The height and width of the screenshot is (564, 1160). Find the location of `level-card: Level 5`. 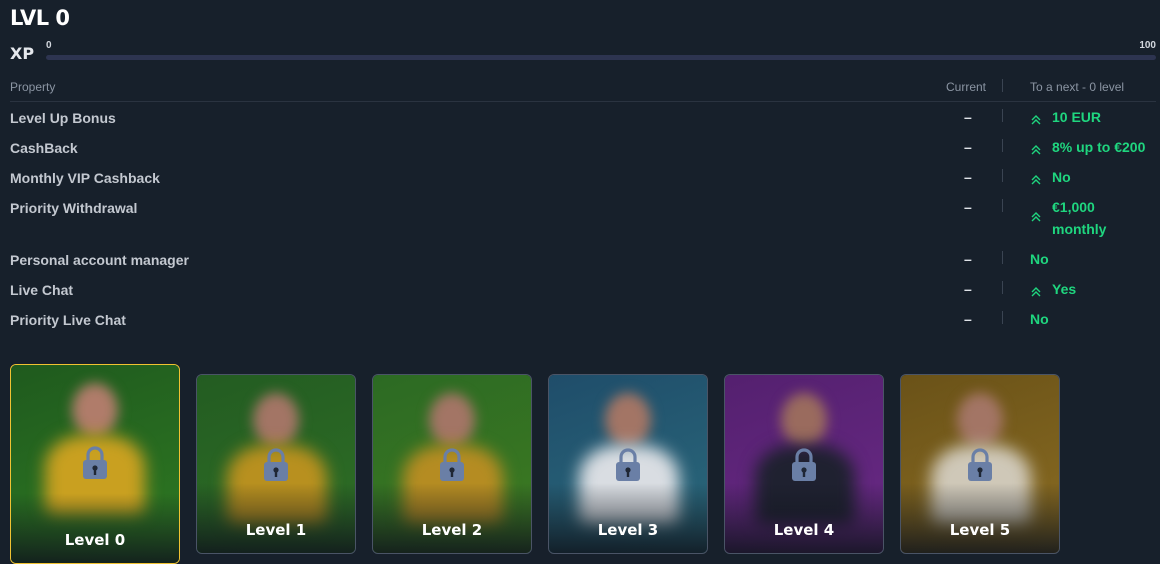

level-card: Level 5 is located at coordinates (980, 464).